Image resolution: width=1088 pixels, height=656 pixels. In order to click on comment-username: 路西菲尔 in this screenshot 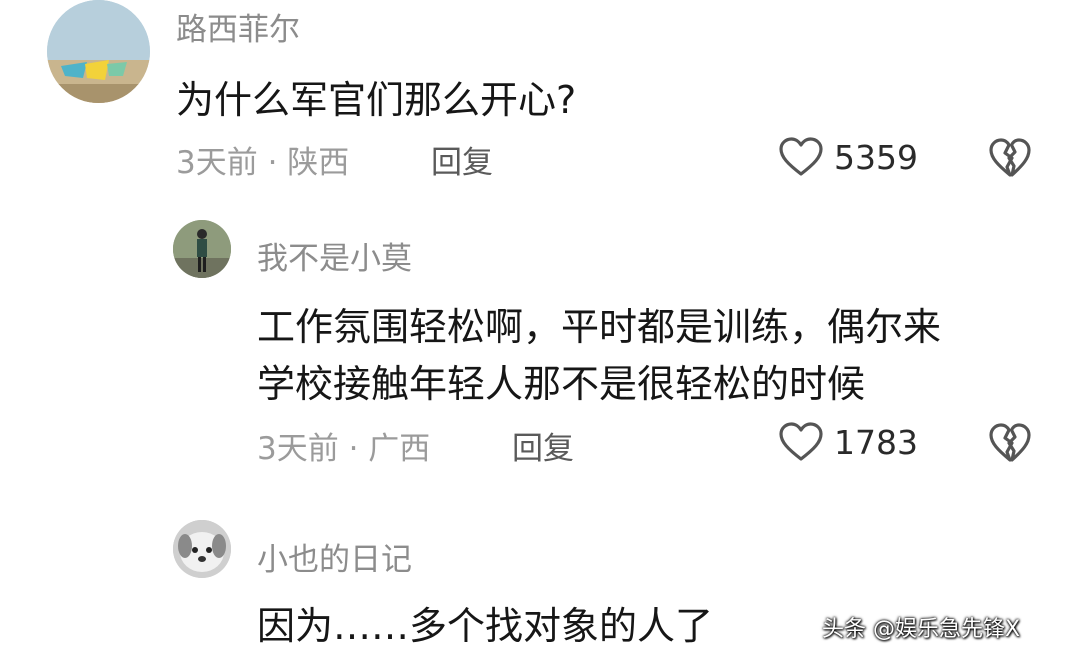, I will do `click(238, 26)`.